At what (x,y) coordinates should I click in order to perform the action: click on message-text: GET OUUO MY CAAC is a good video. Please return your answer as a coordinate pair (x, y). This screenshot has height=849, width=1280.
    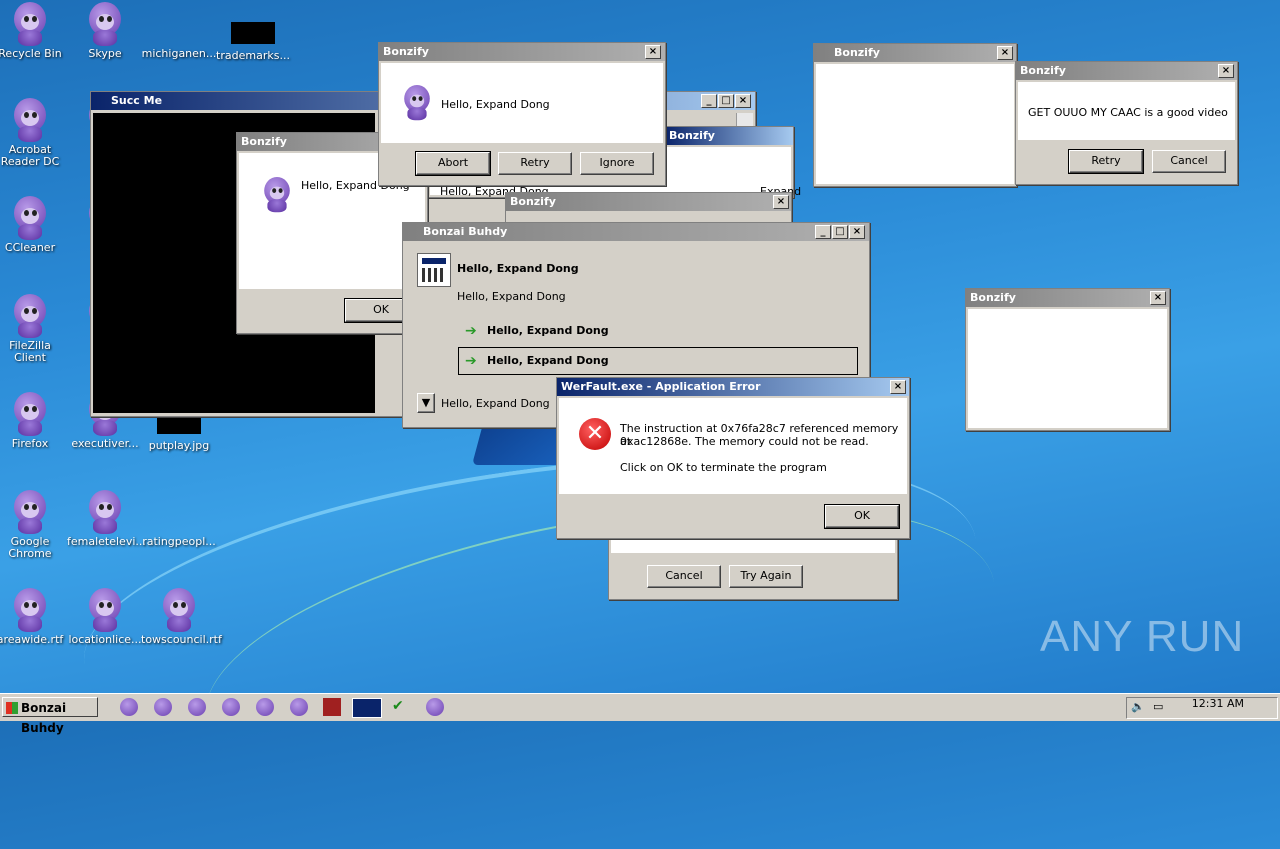
    Looking at the image, I should click on (1128, 112).